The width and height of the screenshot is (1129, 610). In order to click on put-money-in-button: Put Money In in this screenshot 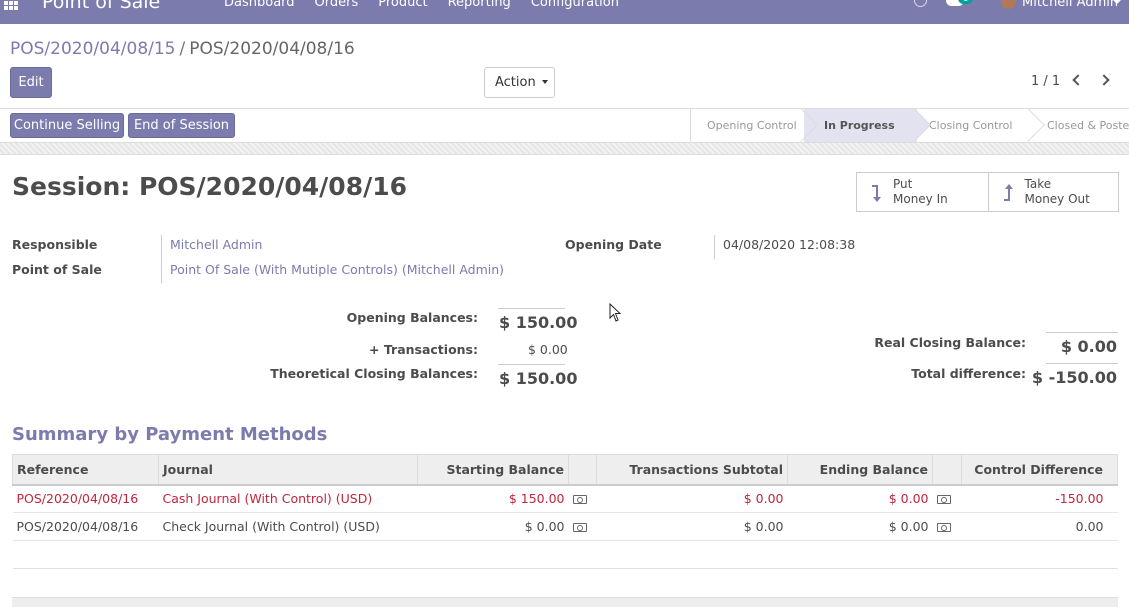, I will do `click(922, 192)`.